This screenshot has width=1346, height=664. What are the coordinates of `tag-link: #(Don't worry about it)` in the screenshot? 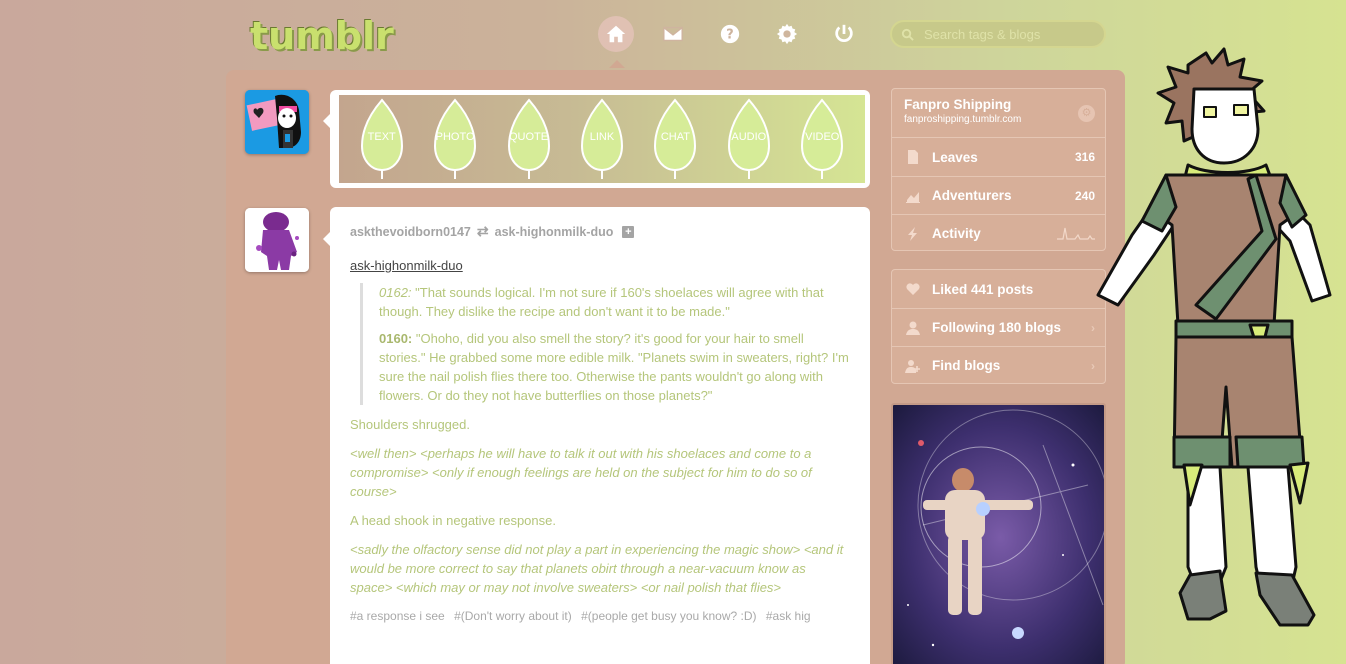 It's located at (513, 616).